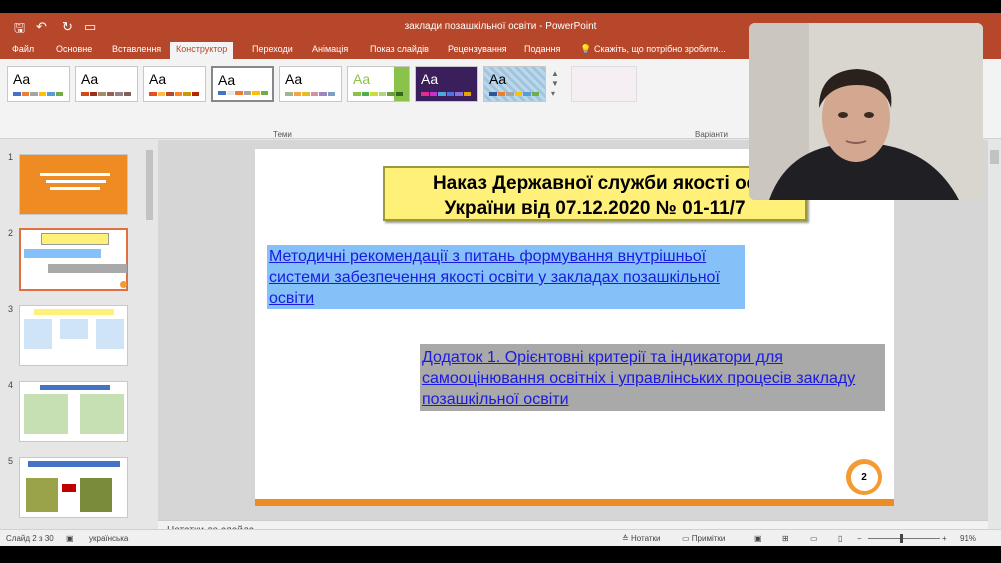 The image size is (1001, 563). Describe the element at coordinates (840, 538) in the screenshot. I see `slideshow-view-icon: ▯` at that location.